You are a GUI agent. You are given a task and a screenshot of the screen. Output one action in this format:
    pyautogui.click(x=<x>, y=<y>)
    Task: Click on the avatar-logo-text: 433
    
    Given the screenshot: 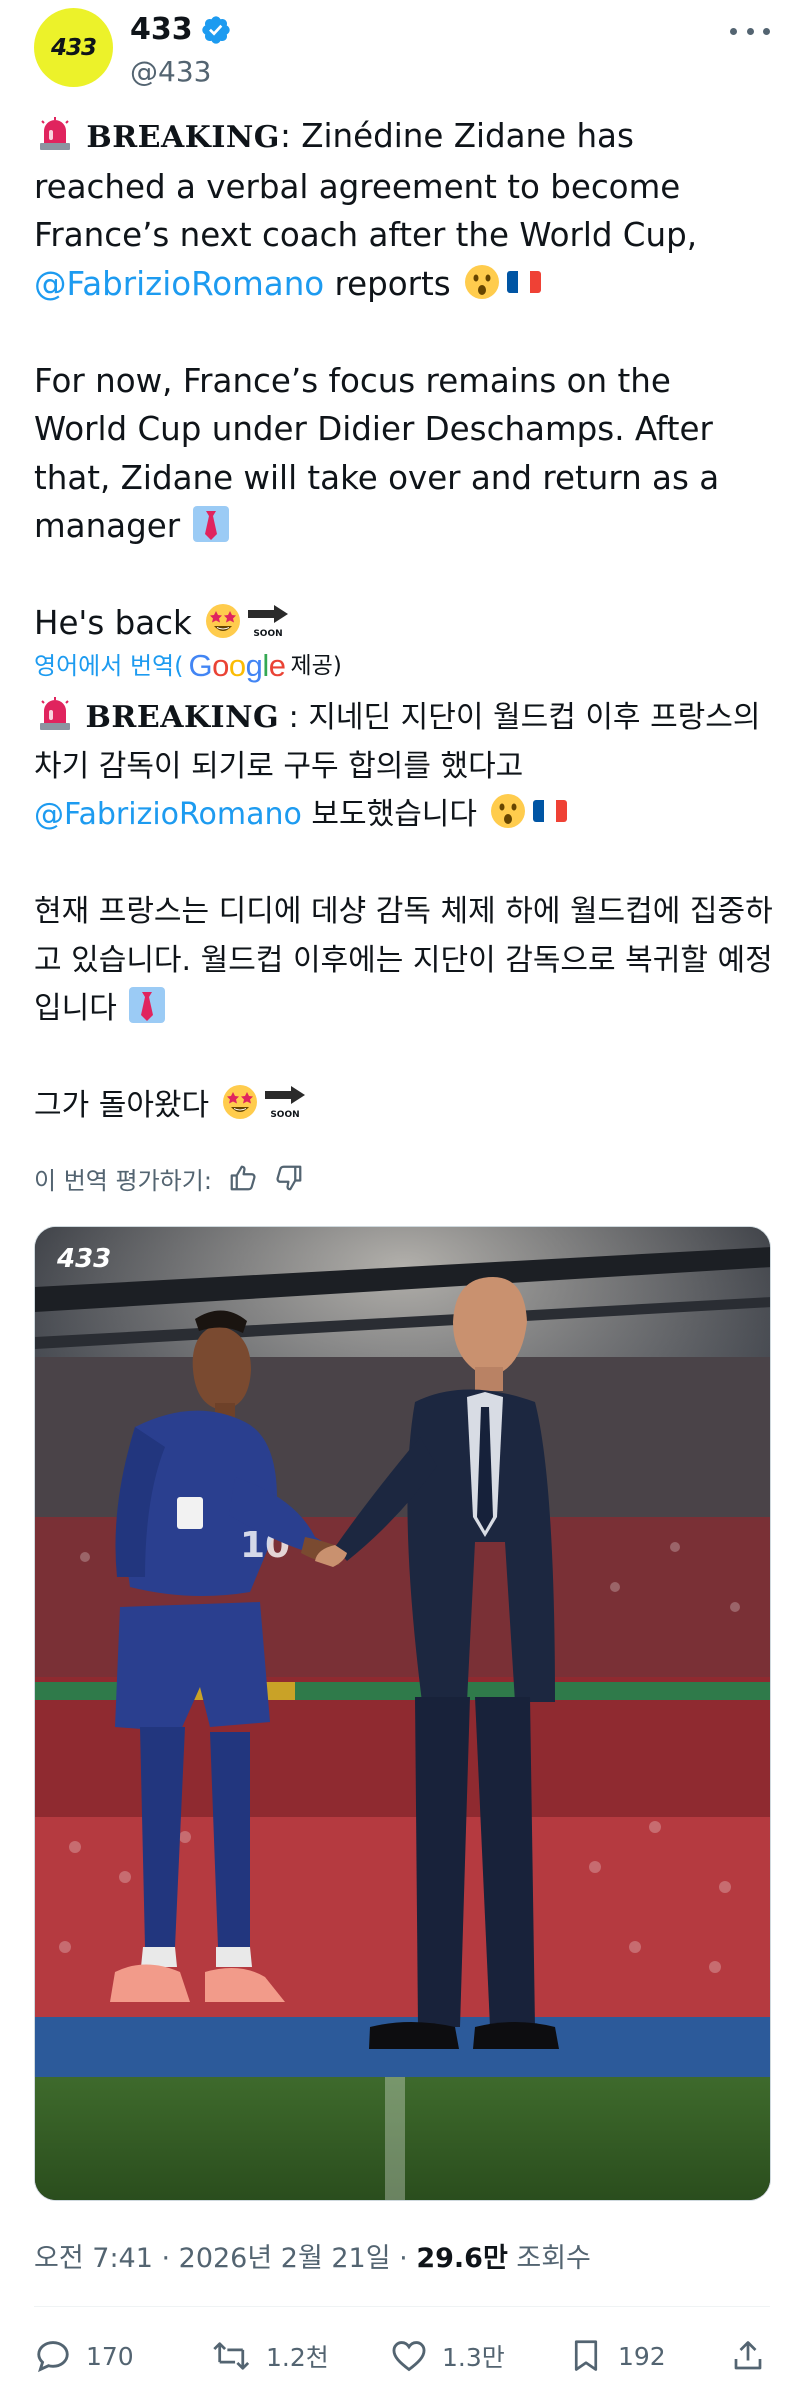 What is the action you would take?
    pyautogui.click(x=73, y=47)
    